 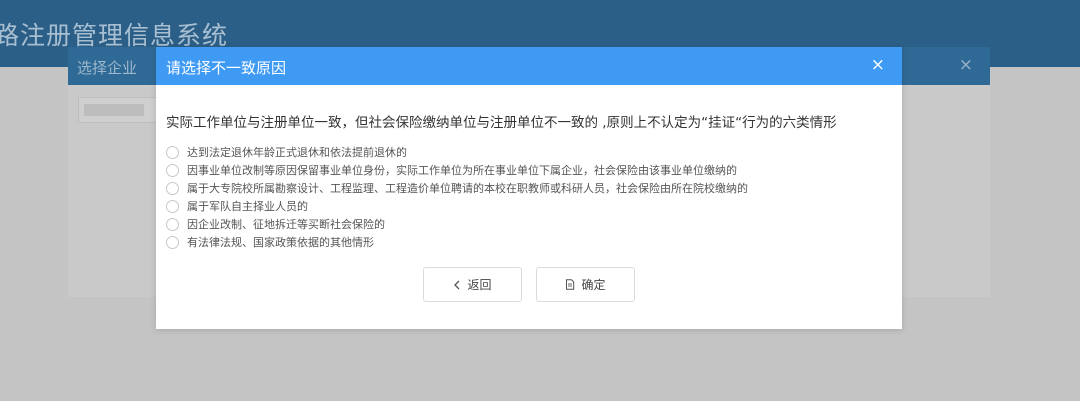 I want to click on dialog-header: 请选择不一致原因 ×, so click(x=529, y=66).